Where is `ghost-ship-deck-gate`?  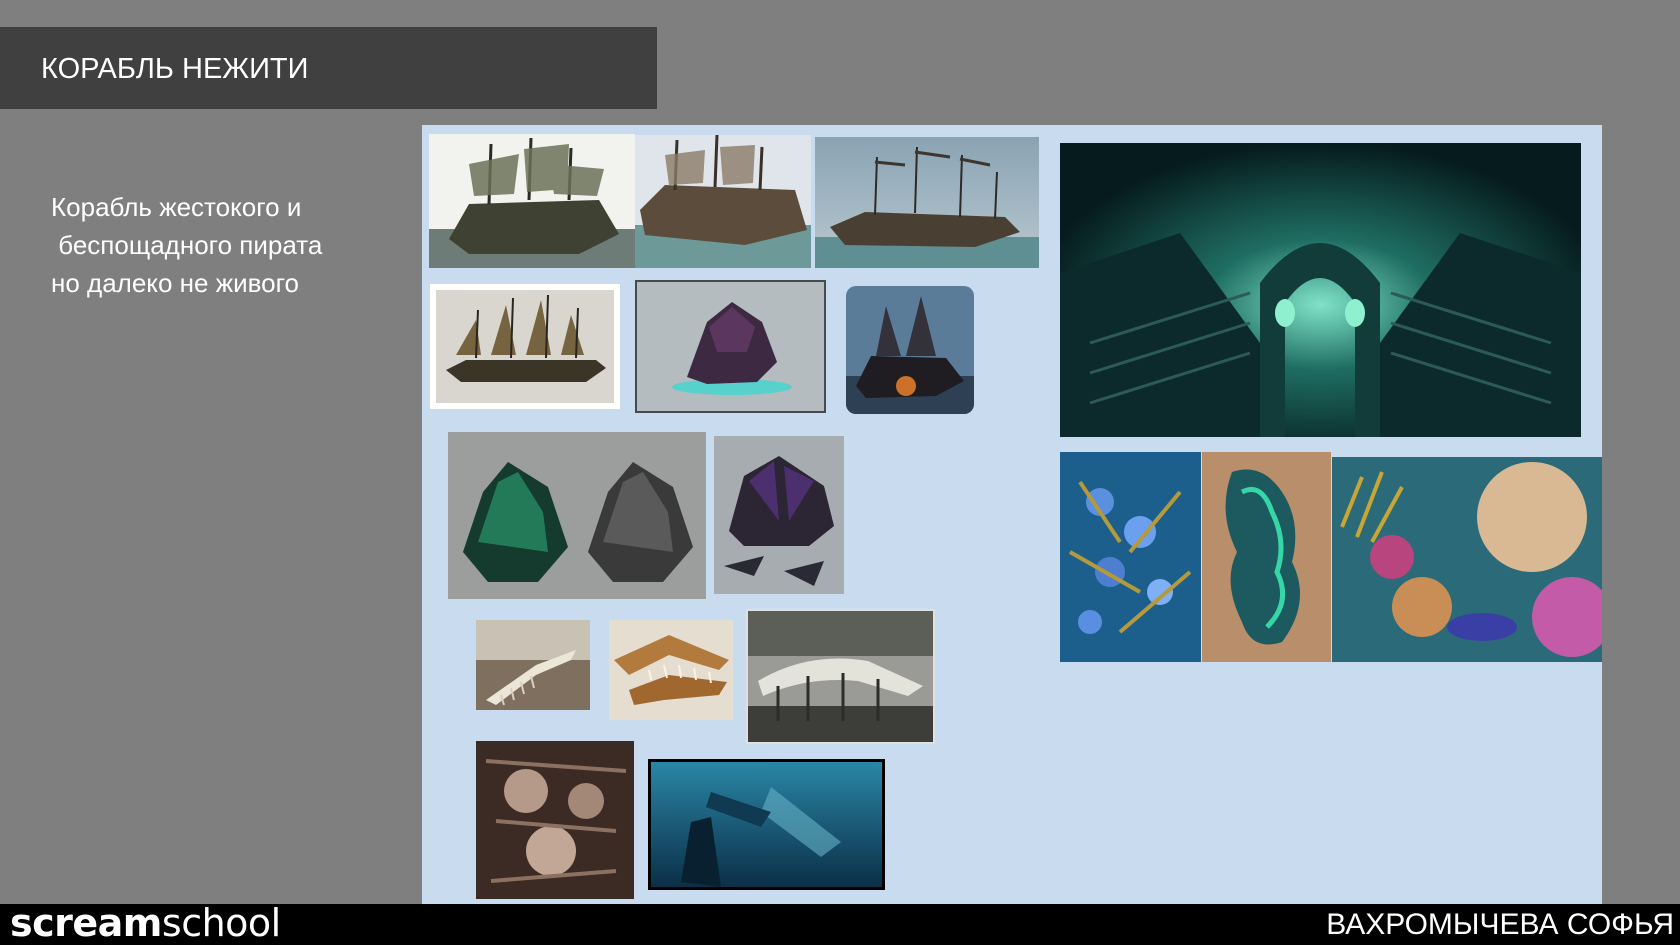 ghost-ship-deck-gate is located at coordinates (1320, 290).